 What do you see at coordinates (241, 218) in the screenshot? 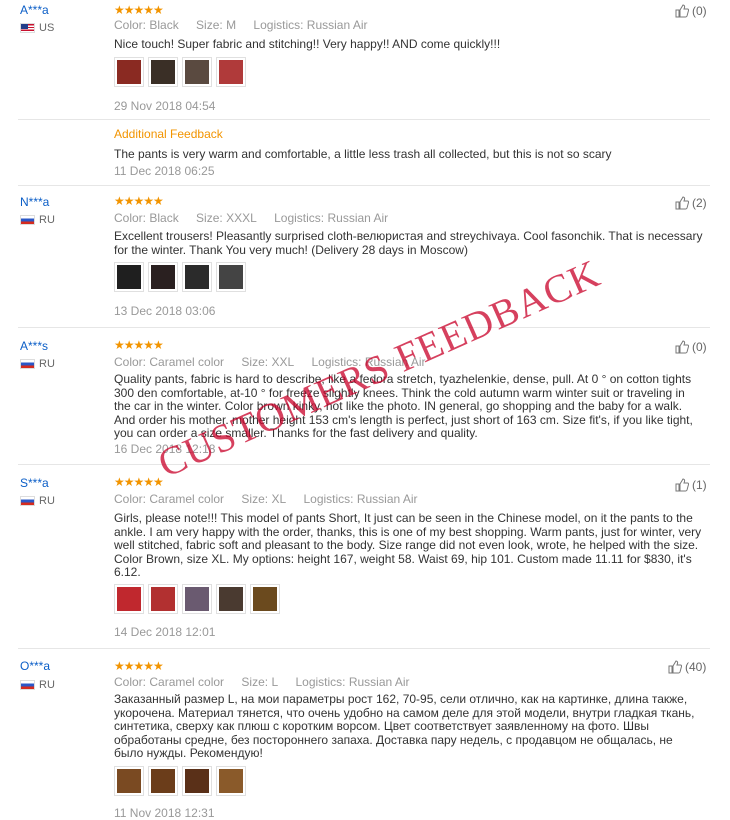
I see `size-value: XXXL` at bounding box center [241, 218].